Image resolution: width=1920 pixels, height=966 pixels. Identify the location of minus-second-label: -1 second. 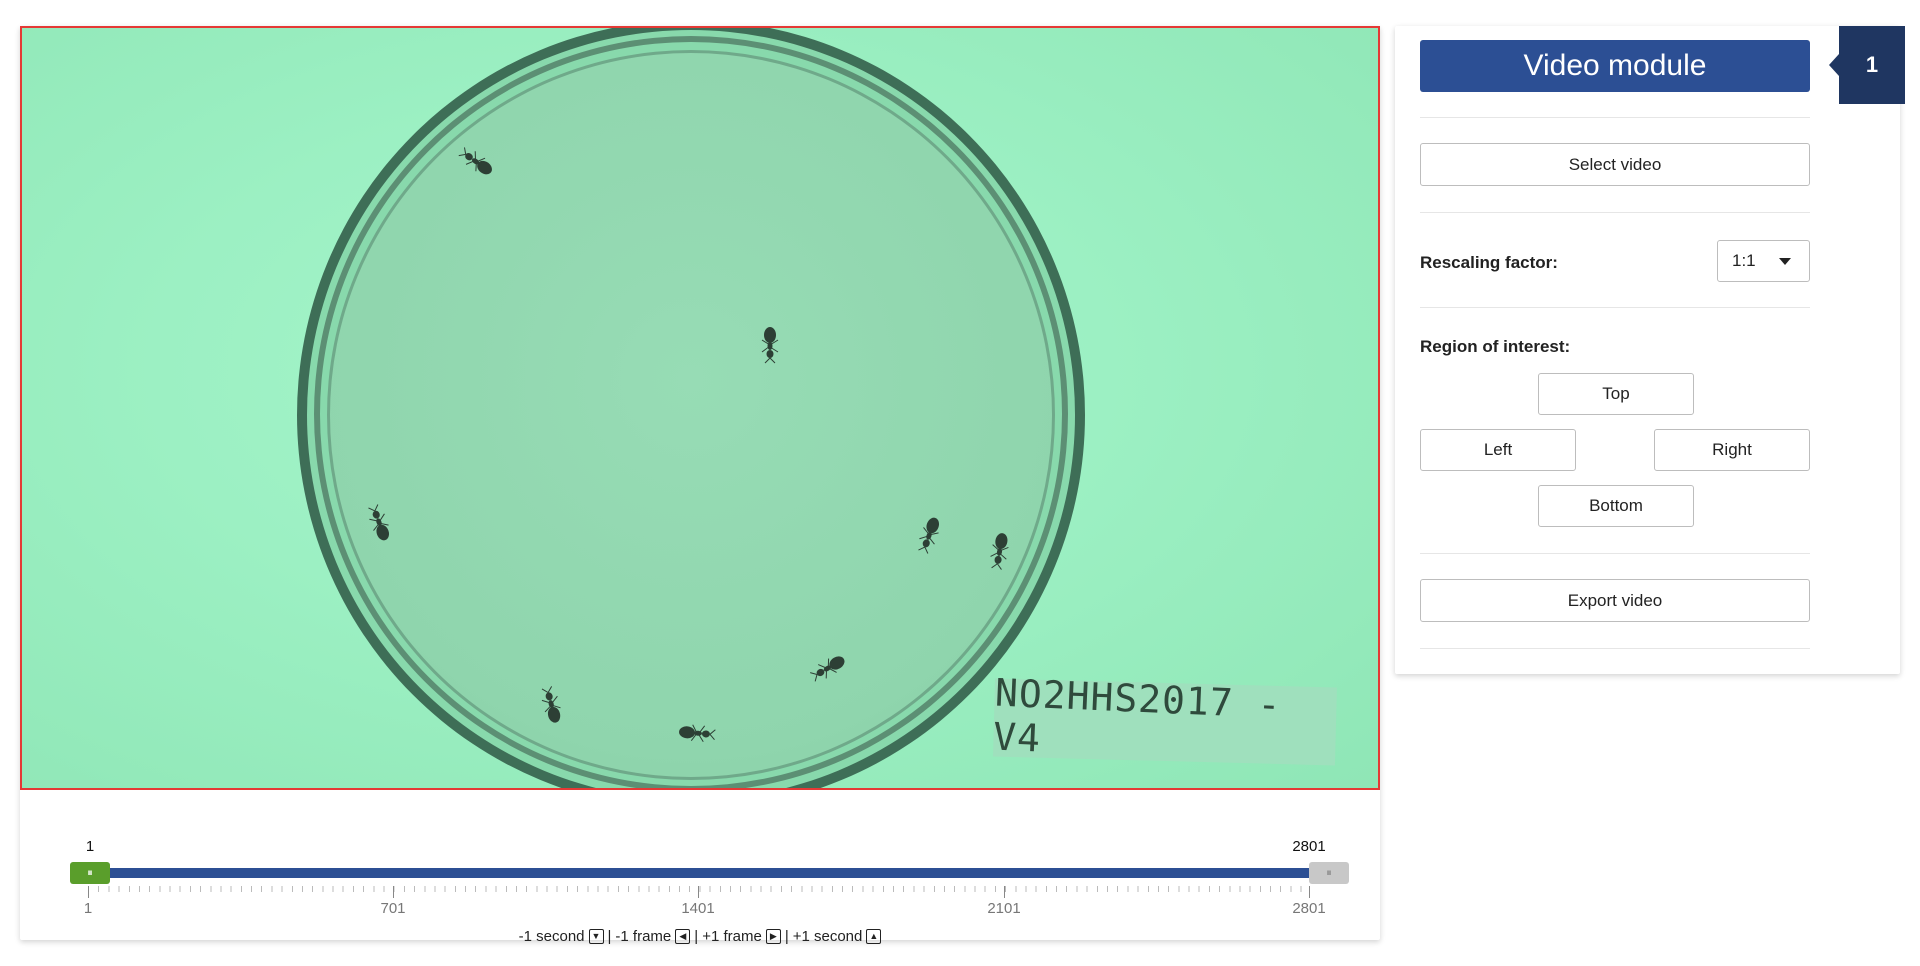
(551, 936).